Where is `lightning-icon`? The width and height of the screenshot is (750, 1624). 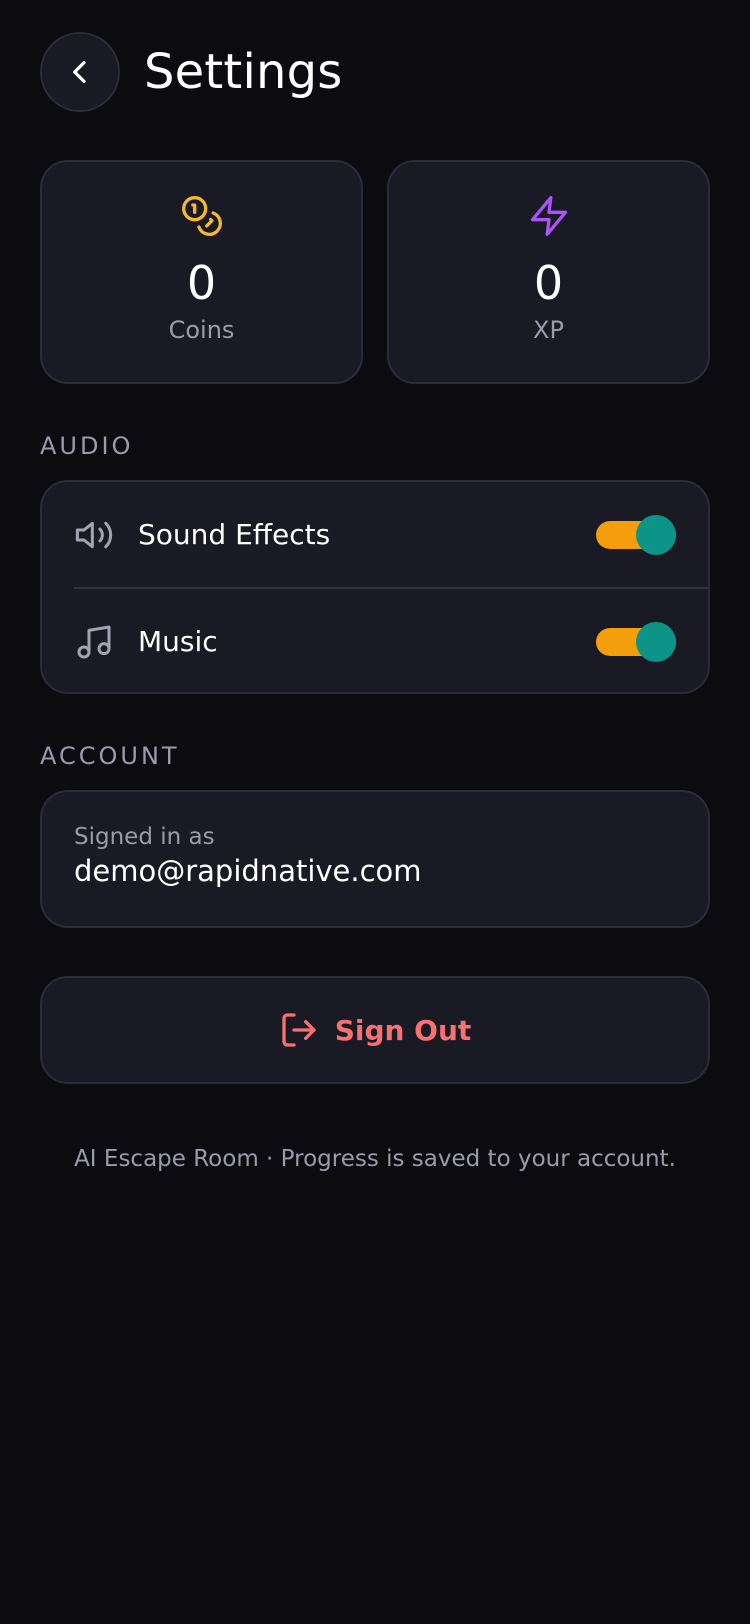
lightning-icon is located at coordinates (548, 216).